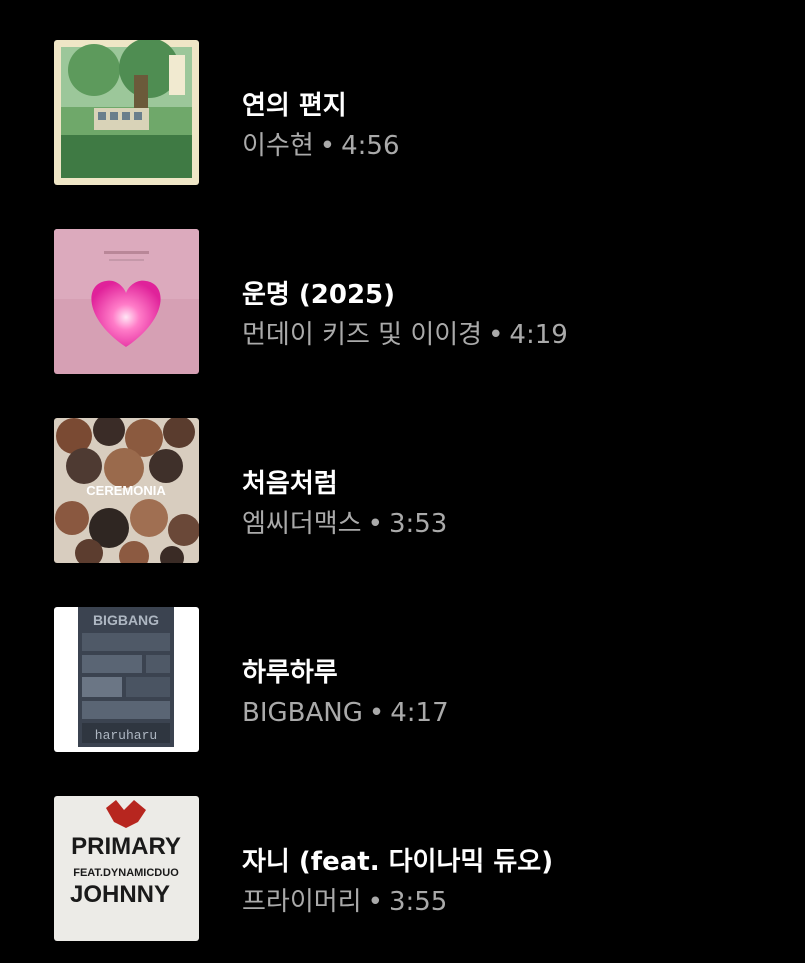 Image resolution: width=805 pixels, height=963 pixels. What do you see at coordinates (126, 846) in the screenshot?
I see `album-art-text: PRIMARY` at bounding box center [126, 846].